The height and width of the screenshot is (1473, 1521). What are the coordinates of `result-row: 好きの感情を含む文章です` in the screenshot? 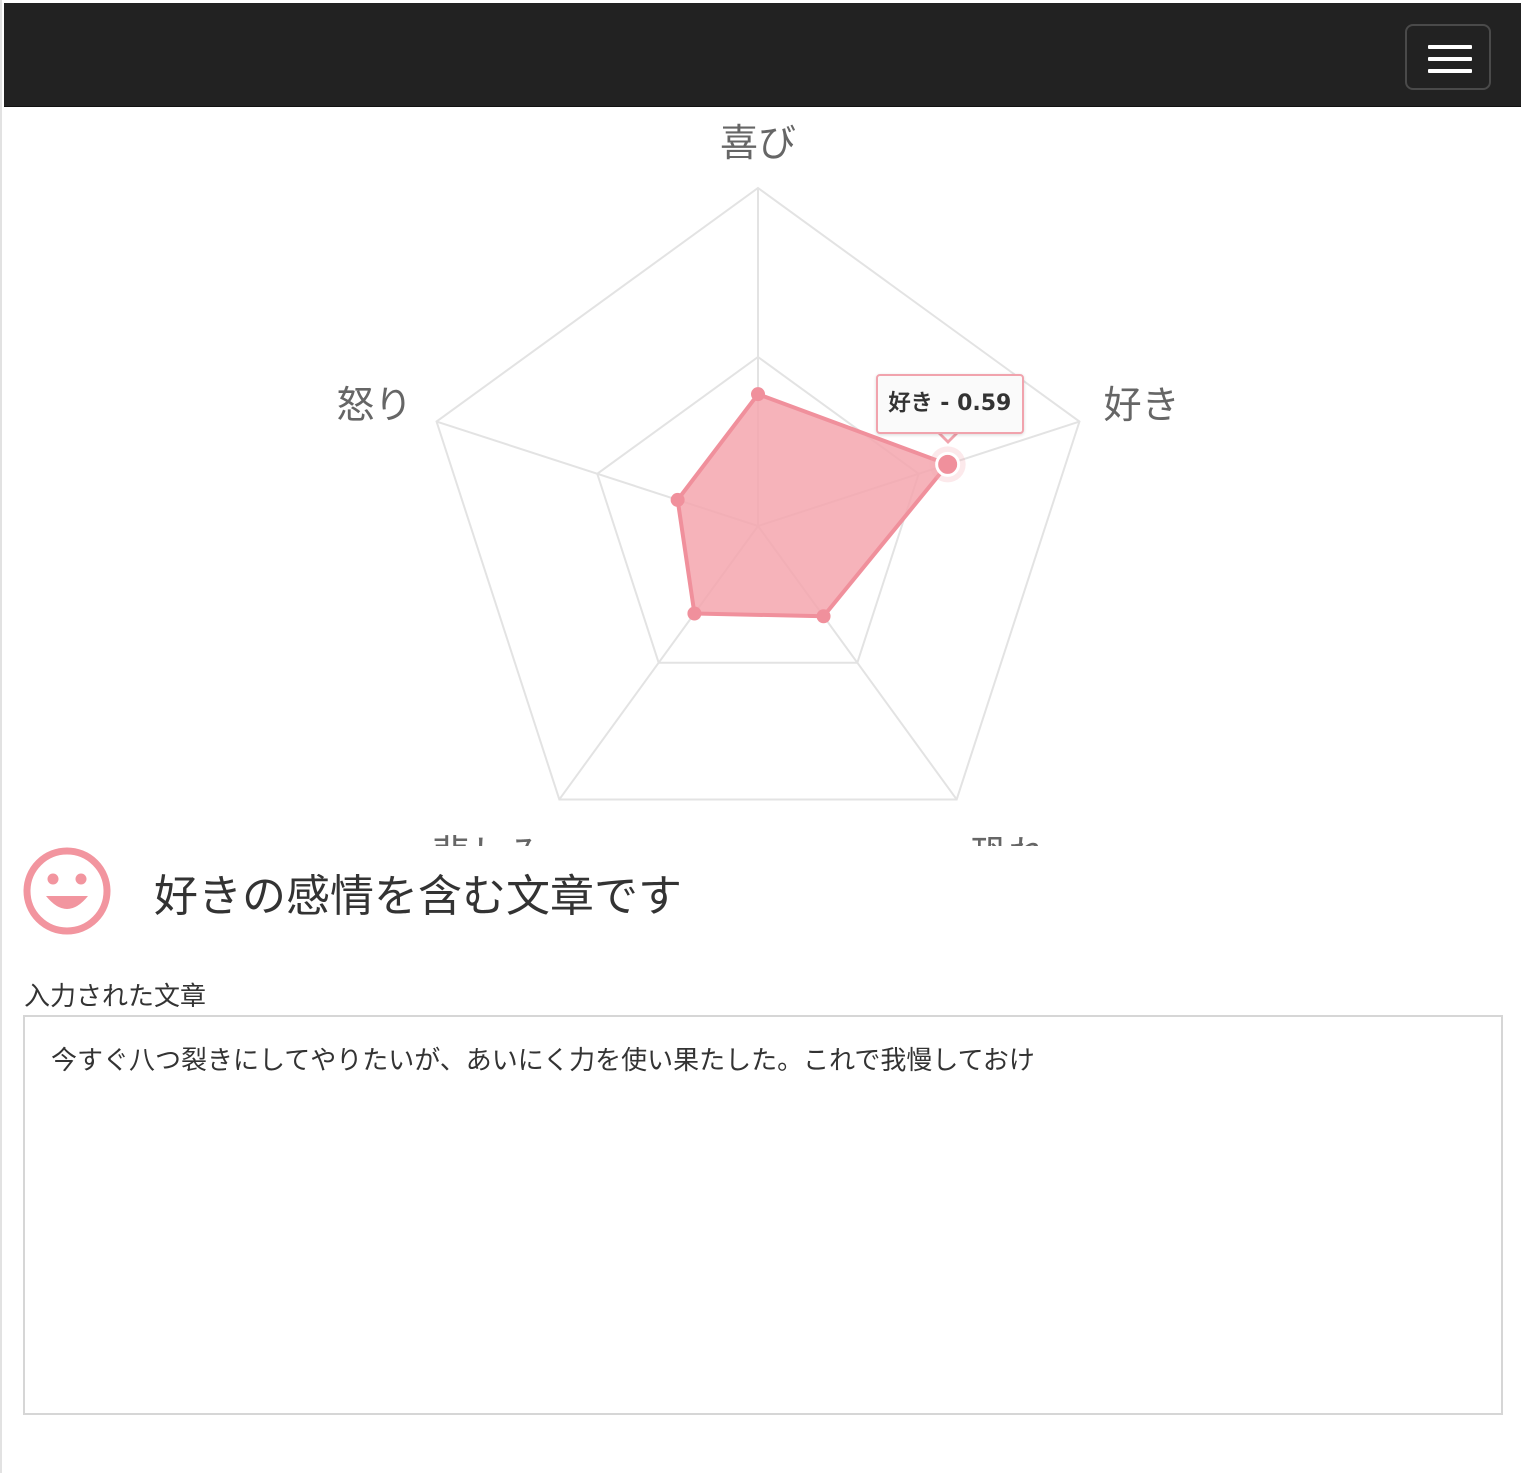 It's located at (622, 891).